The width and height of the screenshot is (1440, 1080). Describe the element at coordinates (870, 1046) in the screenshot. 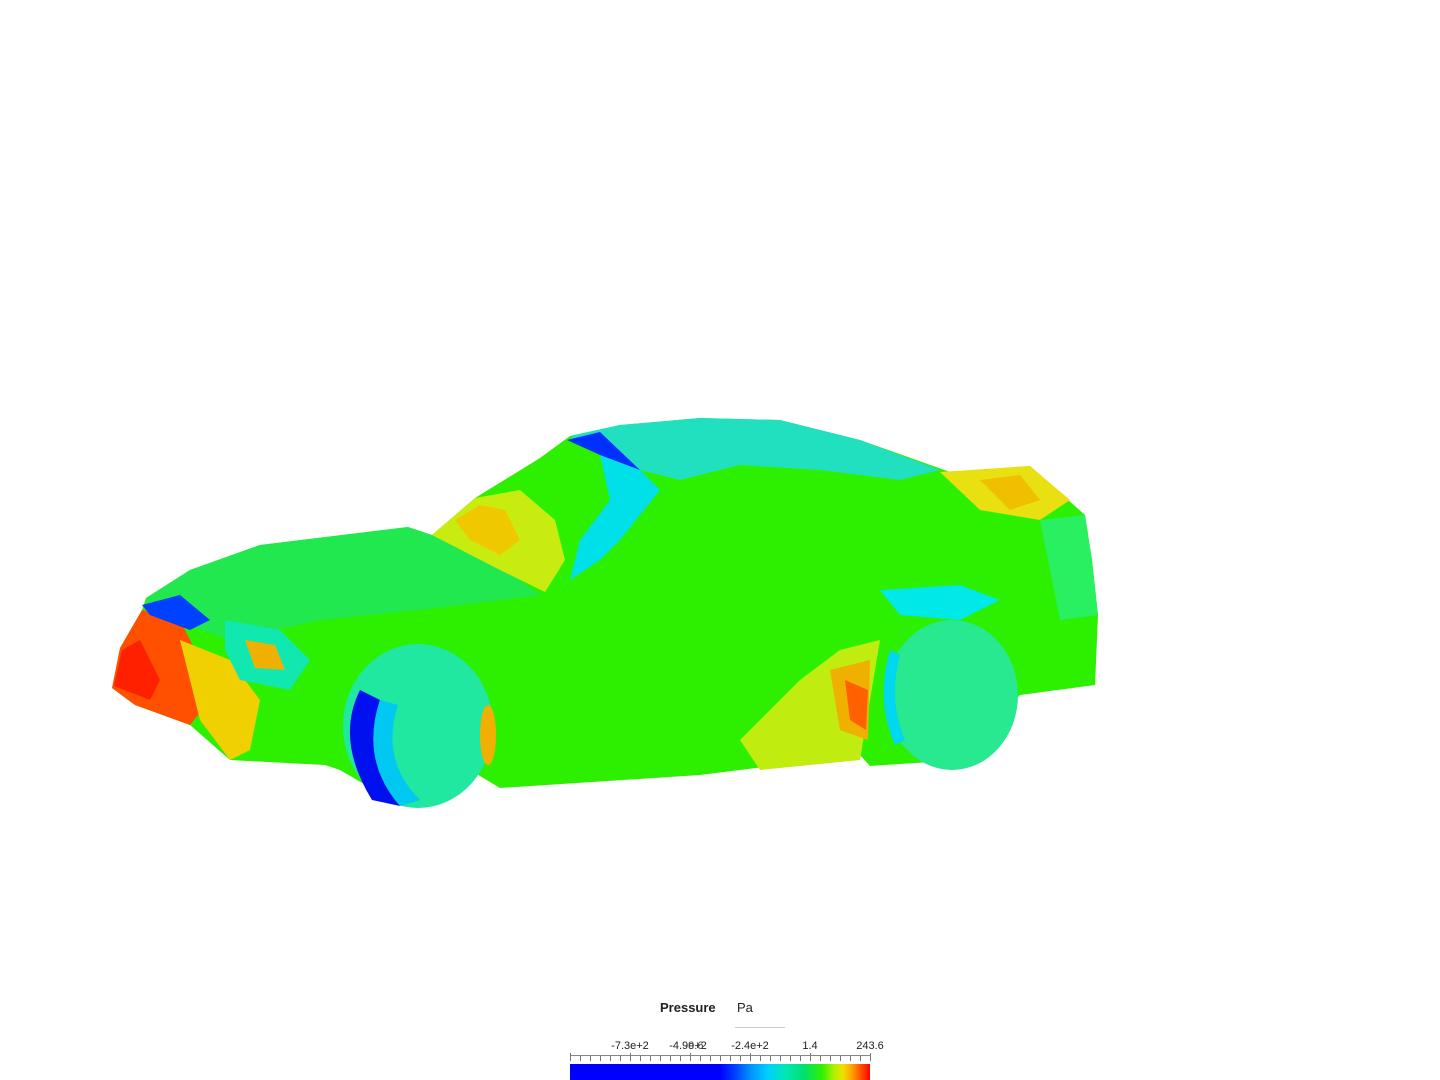

I see `tick-label: 243.6` at that location.